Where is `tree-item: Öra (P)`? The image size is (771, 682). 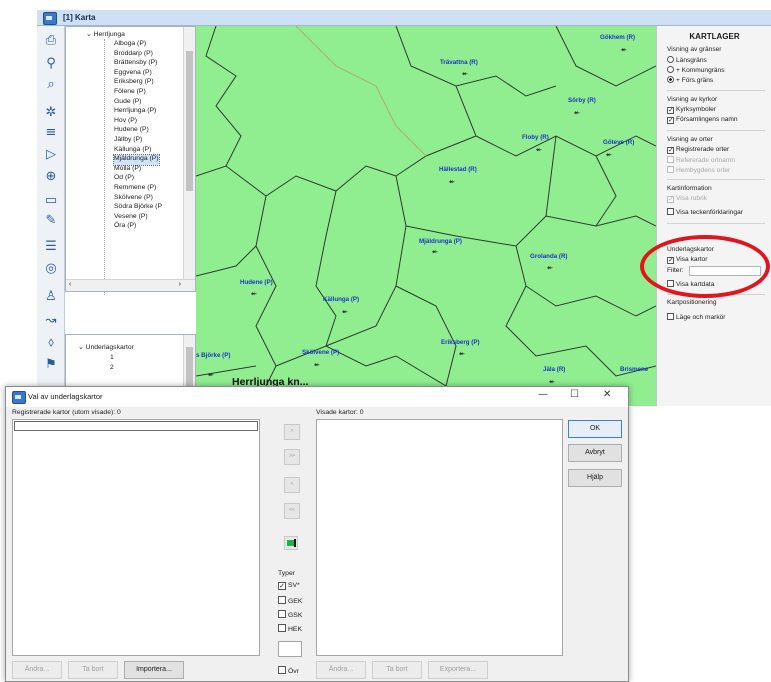 tree-item: Öra (P) is located at coordinates (125, 227).